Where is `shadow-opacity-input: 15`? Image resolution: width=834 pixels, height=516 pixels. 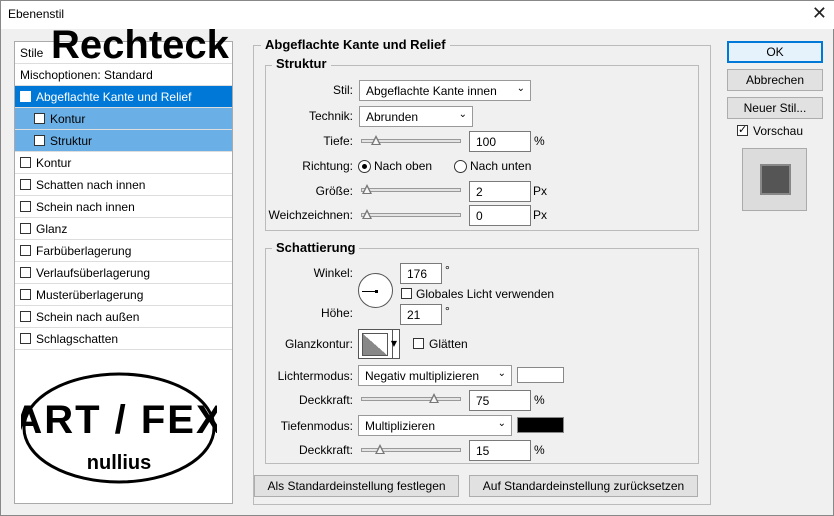
shadow-opacity-input: 15 is located at coordinates (500, 450).